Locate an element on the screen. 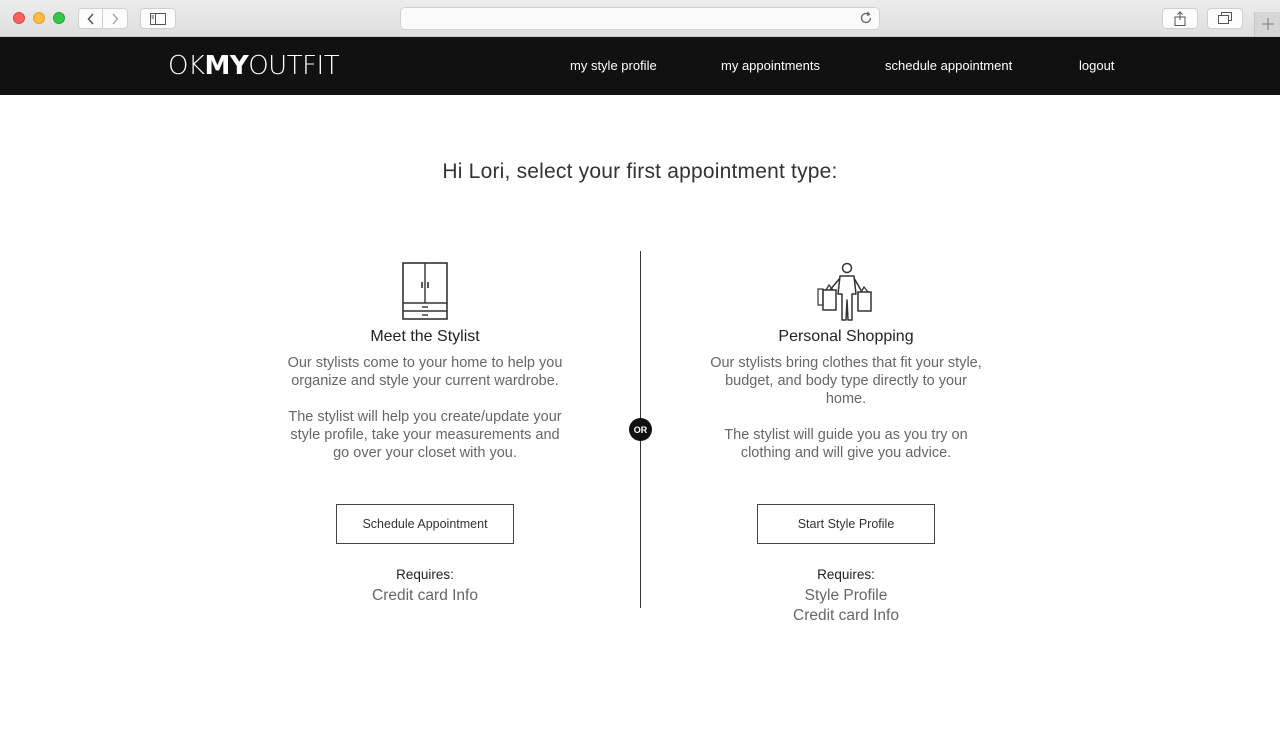 The width and height of the screenshot is (1280, 756). chevron-right-icon is located at coordinates (115, 18).